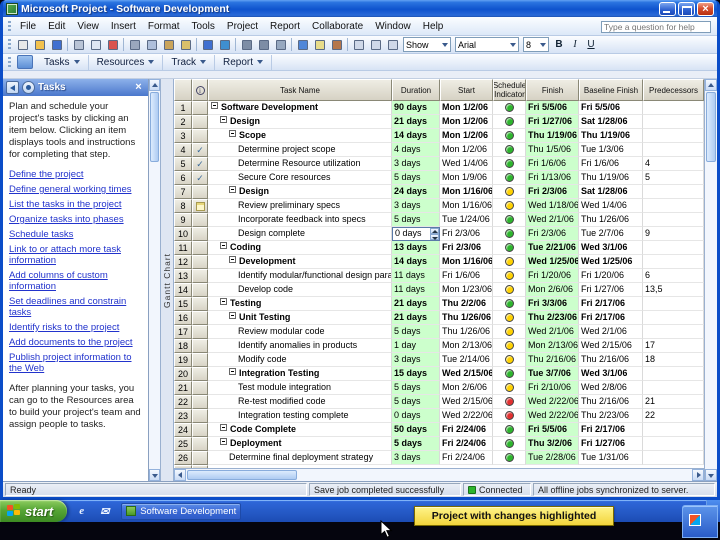 The width and height of the screenshot is (720, 540). Describe the element at coordinates (183, 234) in the screenshot. I see `row-number-cell: 10` at that location.